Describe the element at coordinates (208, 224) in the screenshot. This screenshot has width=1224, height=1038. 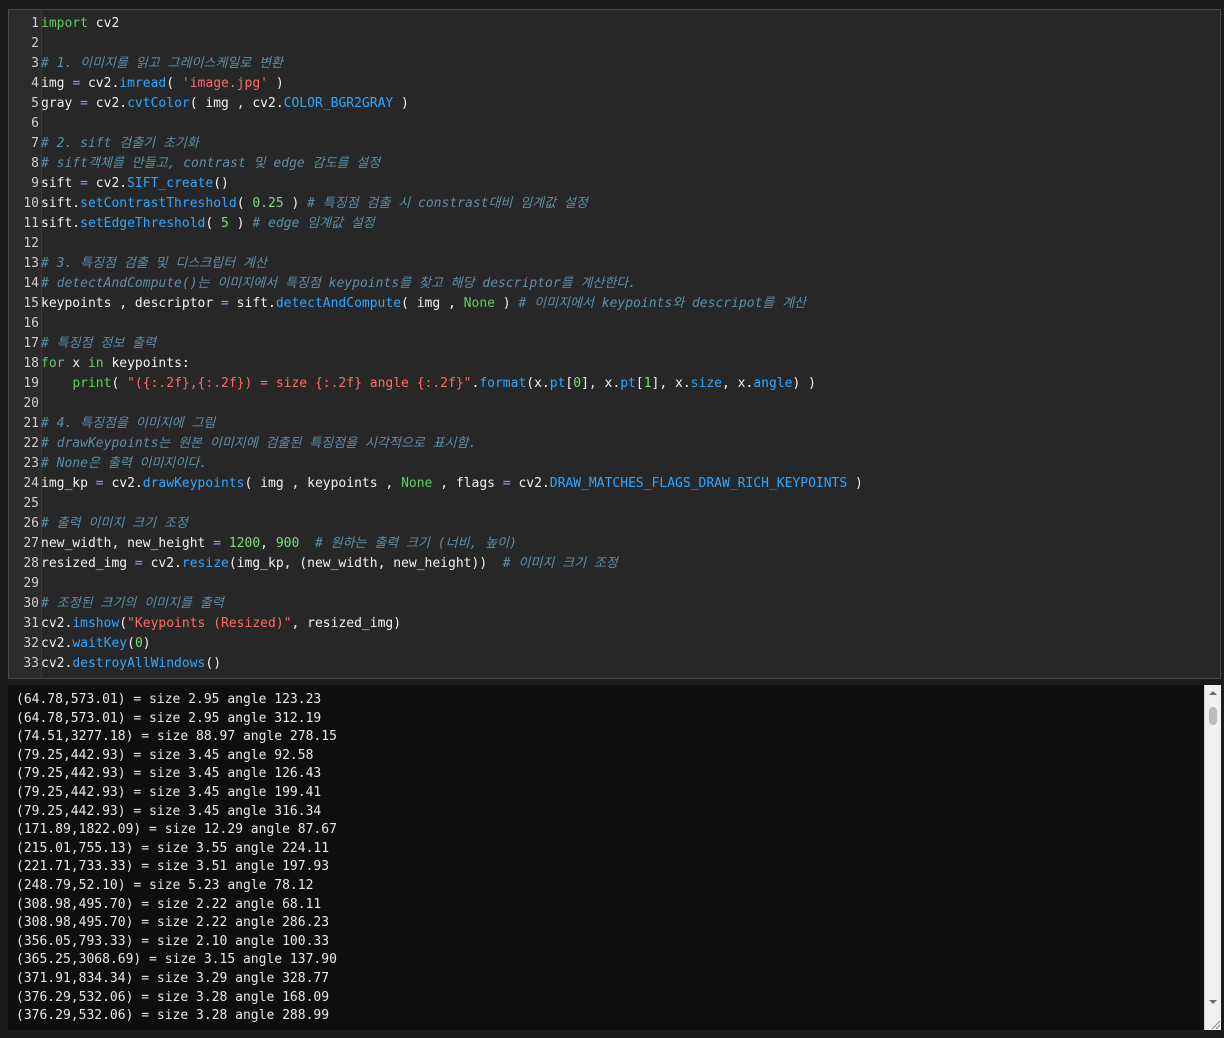
I see `code-text: sift.setEdgeThreshold( 5 ) # edge 임계값 설정` at that location.